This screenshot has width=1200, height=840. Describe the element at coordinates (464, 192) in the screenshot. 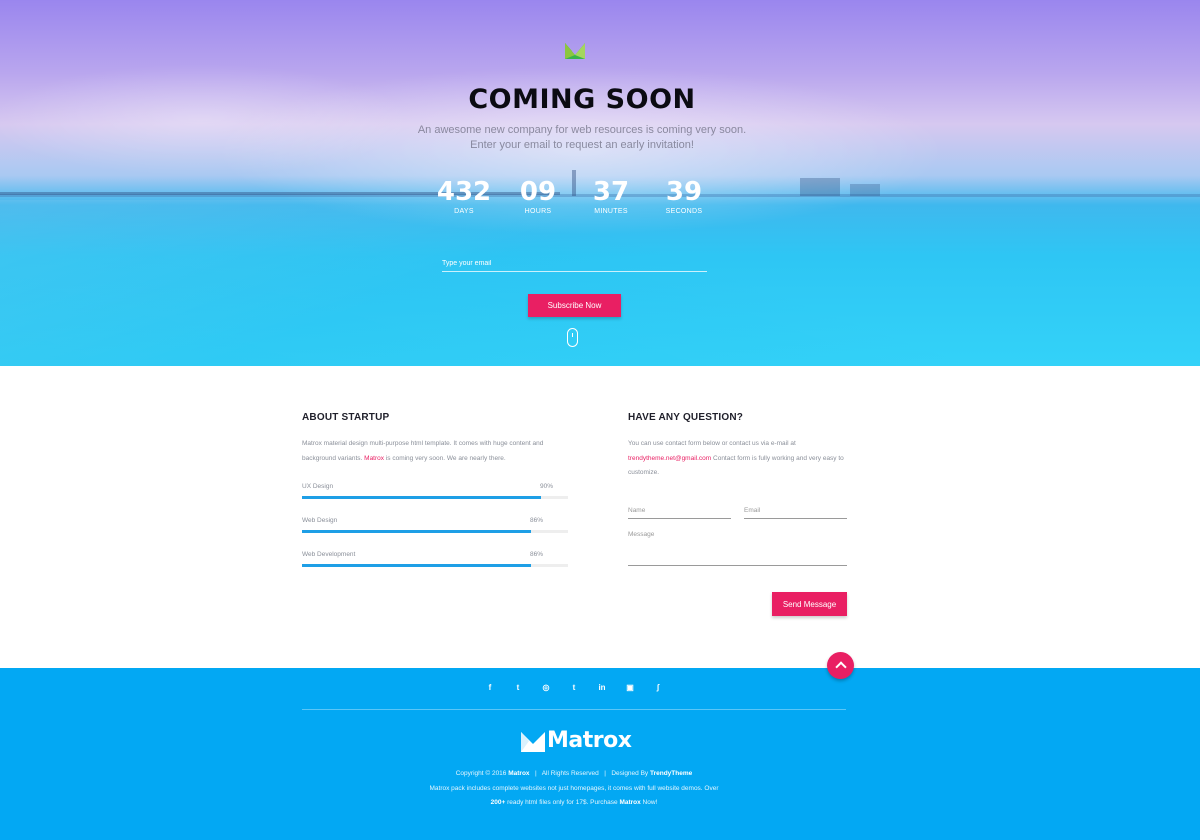

I see `countdown-days-value: 432` at that location.